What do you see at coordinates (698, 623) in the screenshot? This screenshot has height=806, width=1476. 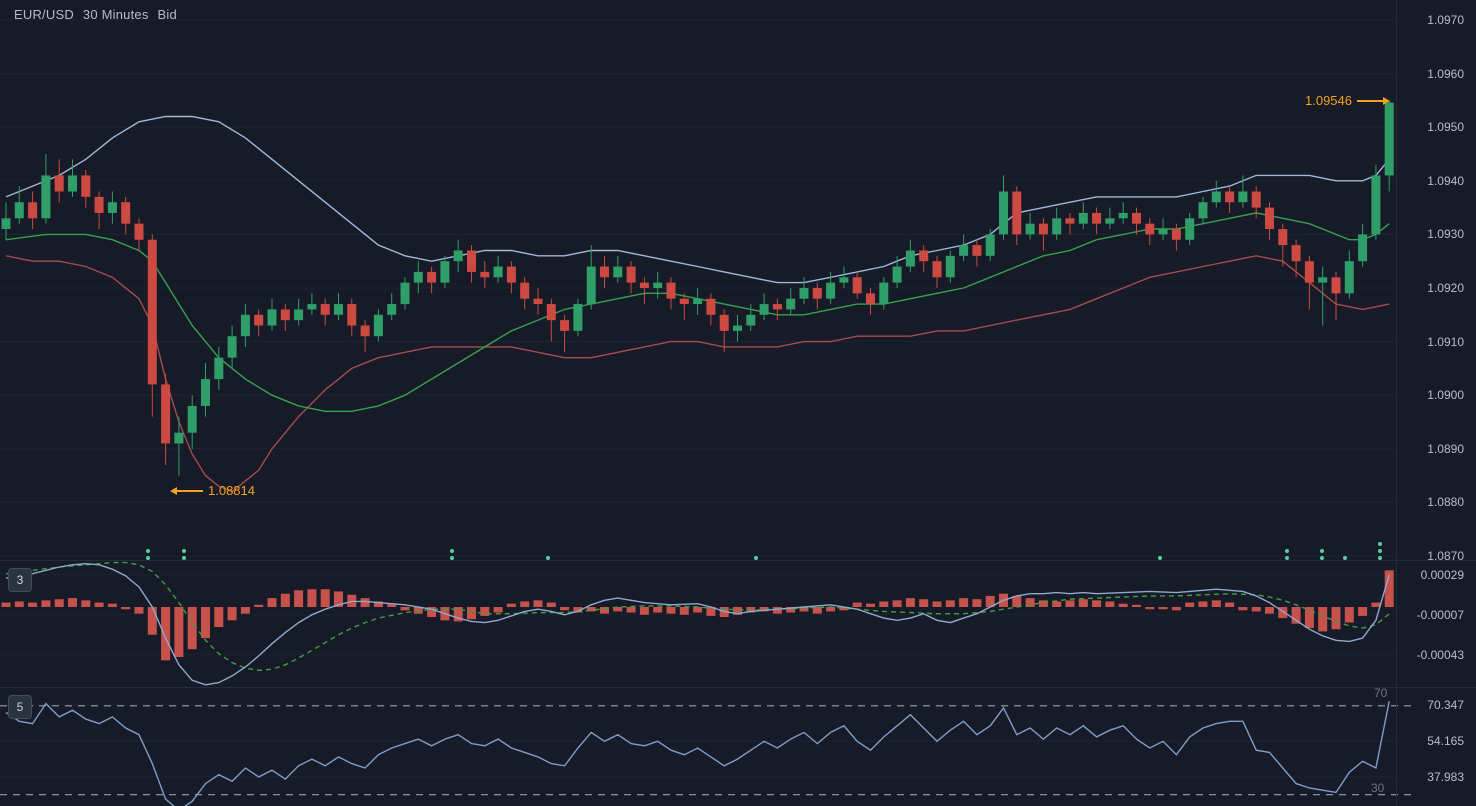 I see `macd-pane` at bounding box center [698, 623].